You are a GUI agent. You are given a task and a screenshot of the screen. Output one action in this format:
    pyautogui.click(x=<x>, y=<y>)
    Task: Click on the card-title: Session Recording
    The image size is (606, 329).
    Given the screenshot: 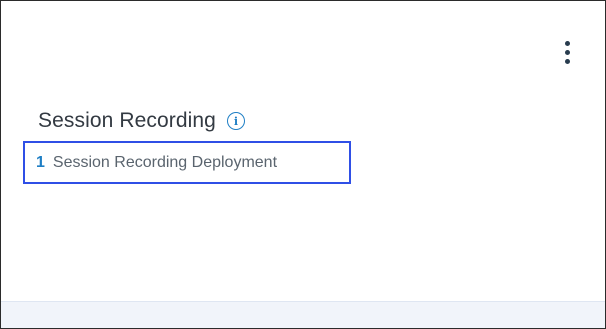 What is the action you would take?
    pyautogui.click(x=127, y=120)
    